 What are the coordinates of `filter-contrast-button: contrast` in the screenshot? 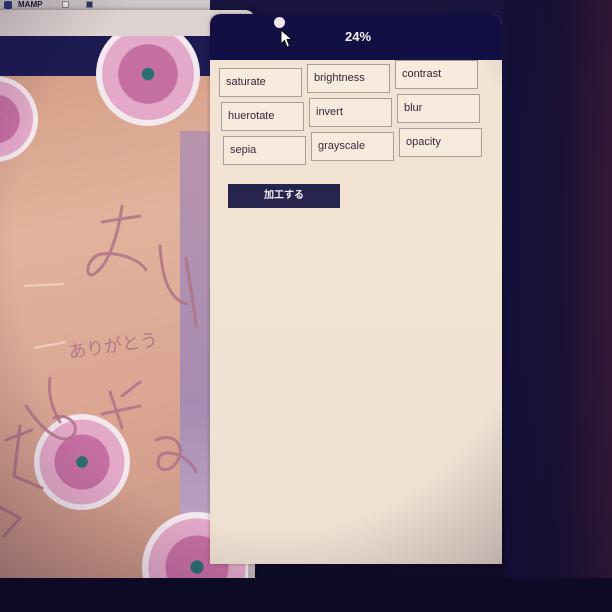 It's located at (436, 74).